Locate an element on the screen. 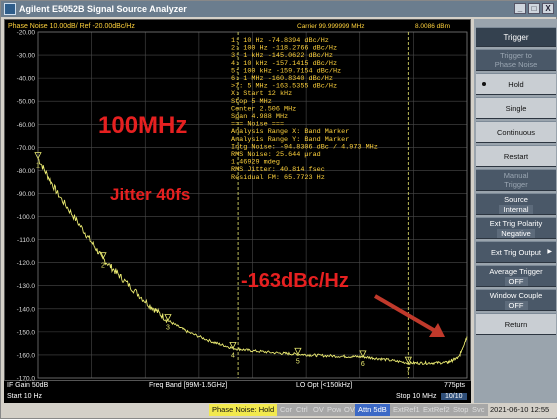 This screenshot has width=557, height=419. polarity-label: Ext Trig Polarity is located at coordinates (516, 223).